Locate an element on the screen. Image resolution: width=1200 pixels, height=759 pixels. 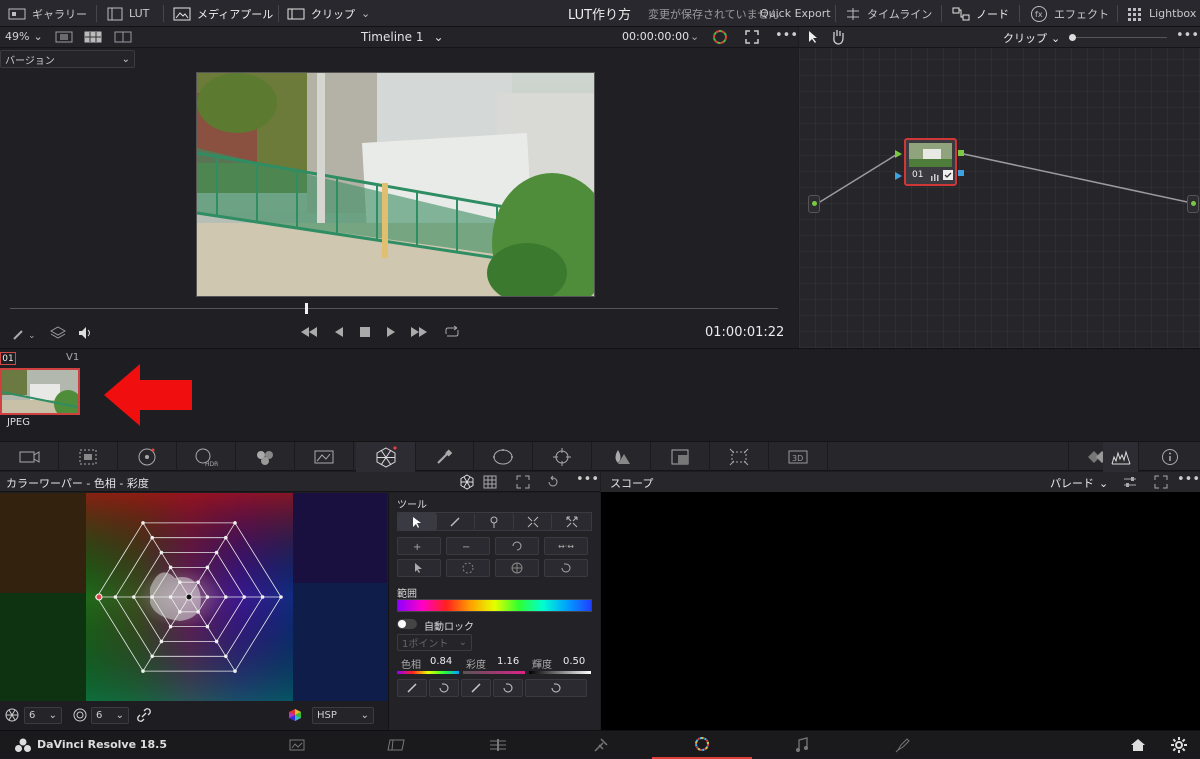
play-reverse-icon is located at coordinates (339, 333).